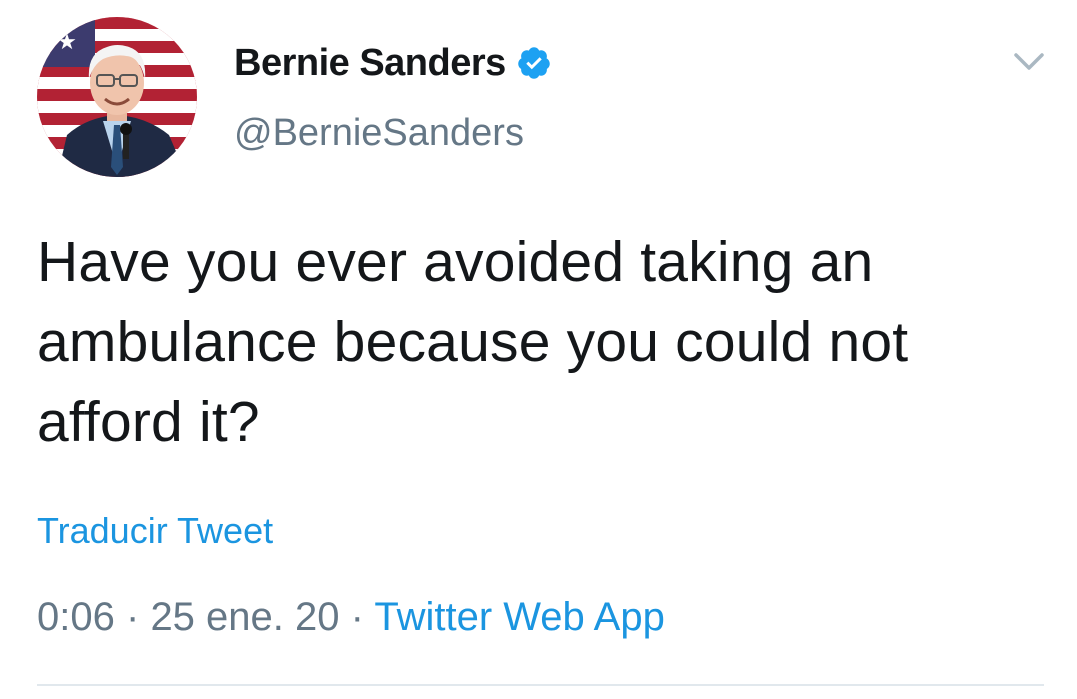 The image size is (1077, 699). I want to click on user-handle: @BernieSanders, so click(379, 133).